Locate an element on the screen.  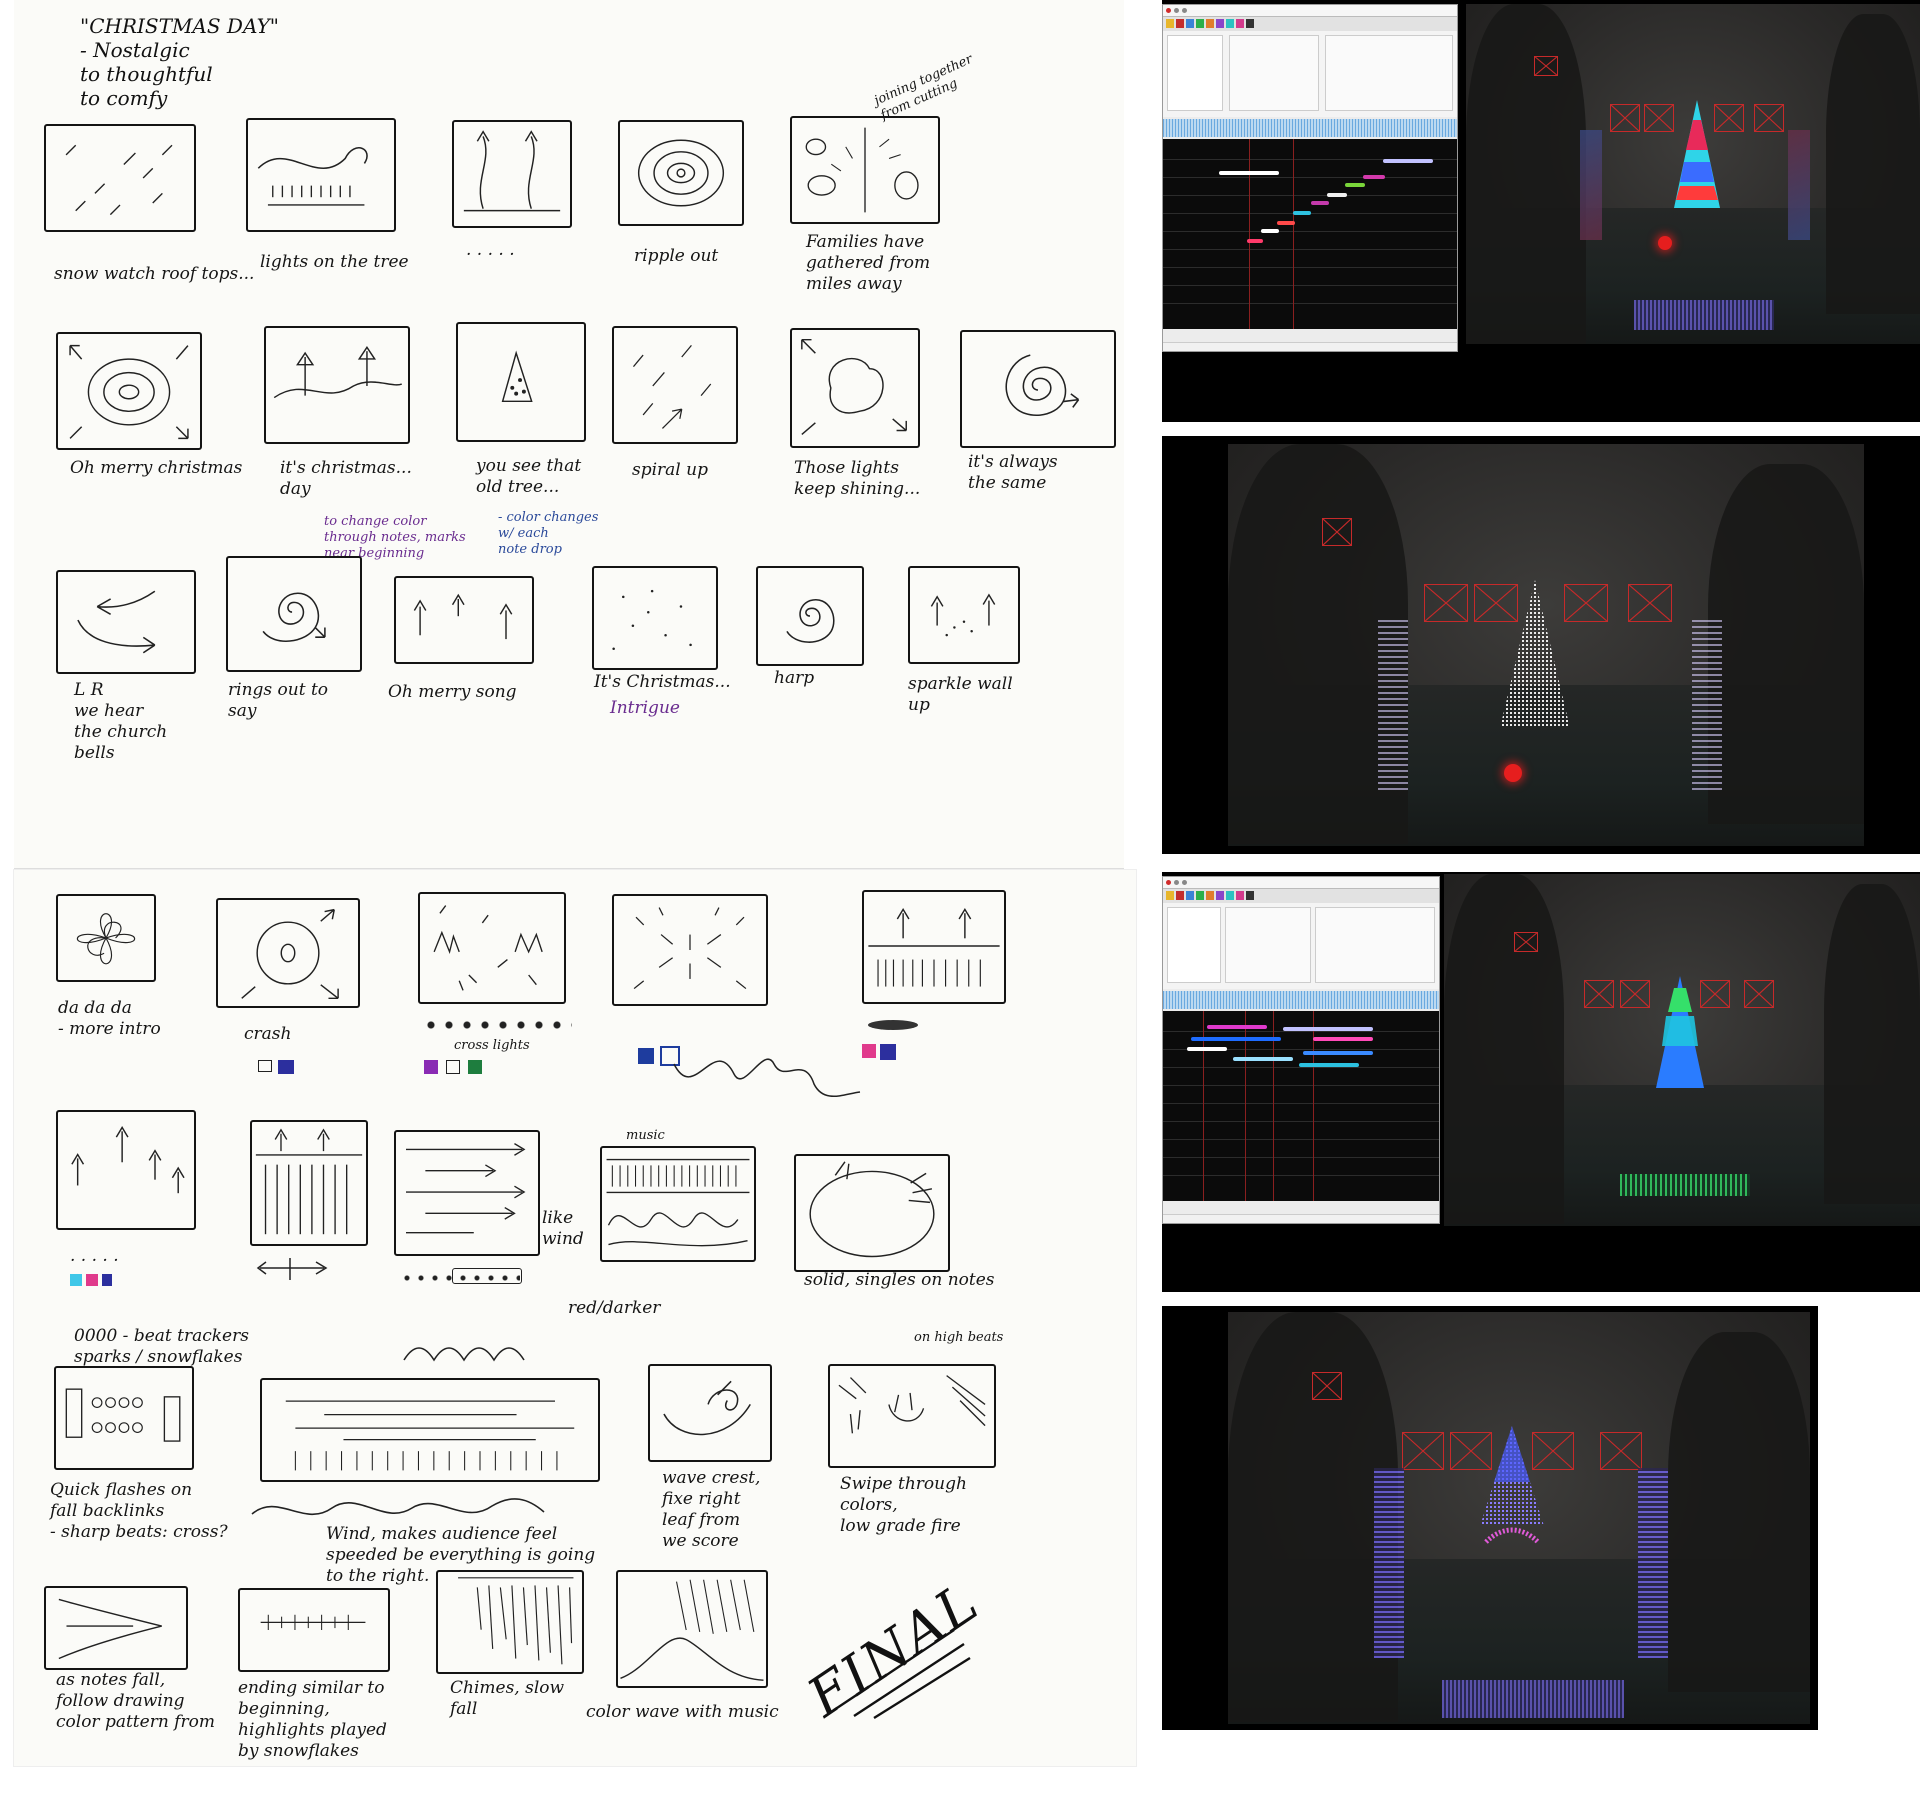
panel-snow is located at coordinates (120, 178).